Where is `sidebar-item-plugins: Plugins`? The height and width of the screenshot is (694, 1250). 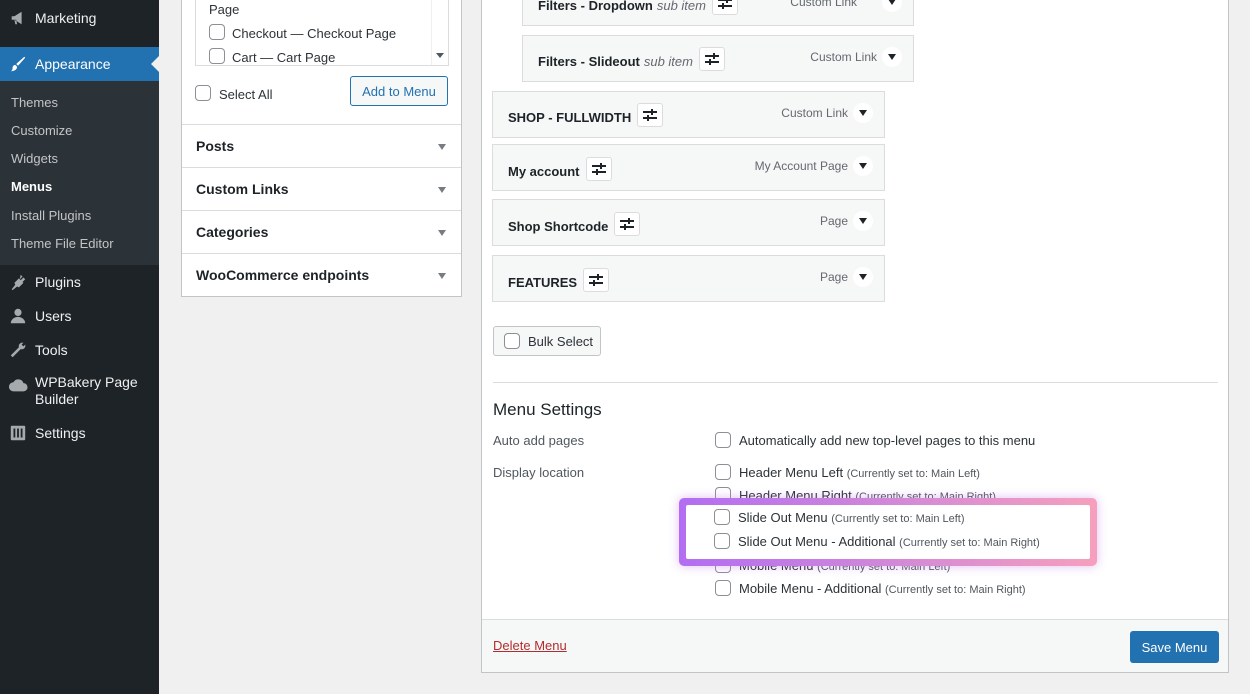
sidebar-item-plugins: Plugins is located at coordinates (79, 282).